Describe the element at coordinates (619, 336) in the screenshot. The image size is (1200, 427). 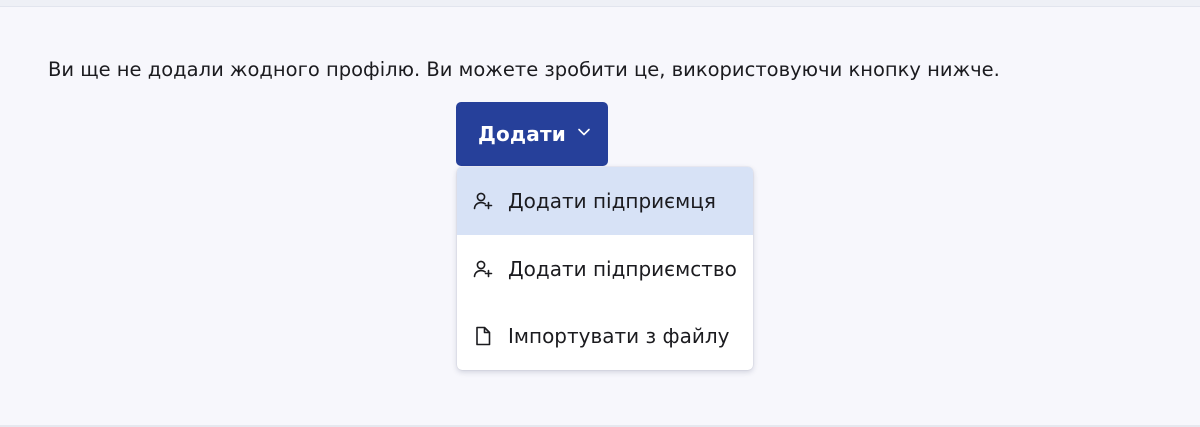
I see `menu-item-label: Імпортувати з файлу` at that location.